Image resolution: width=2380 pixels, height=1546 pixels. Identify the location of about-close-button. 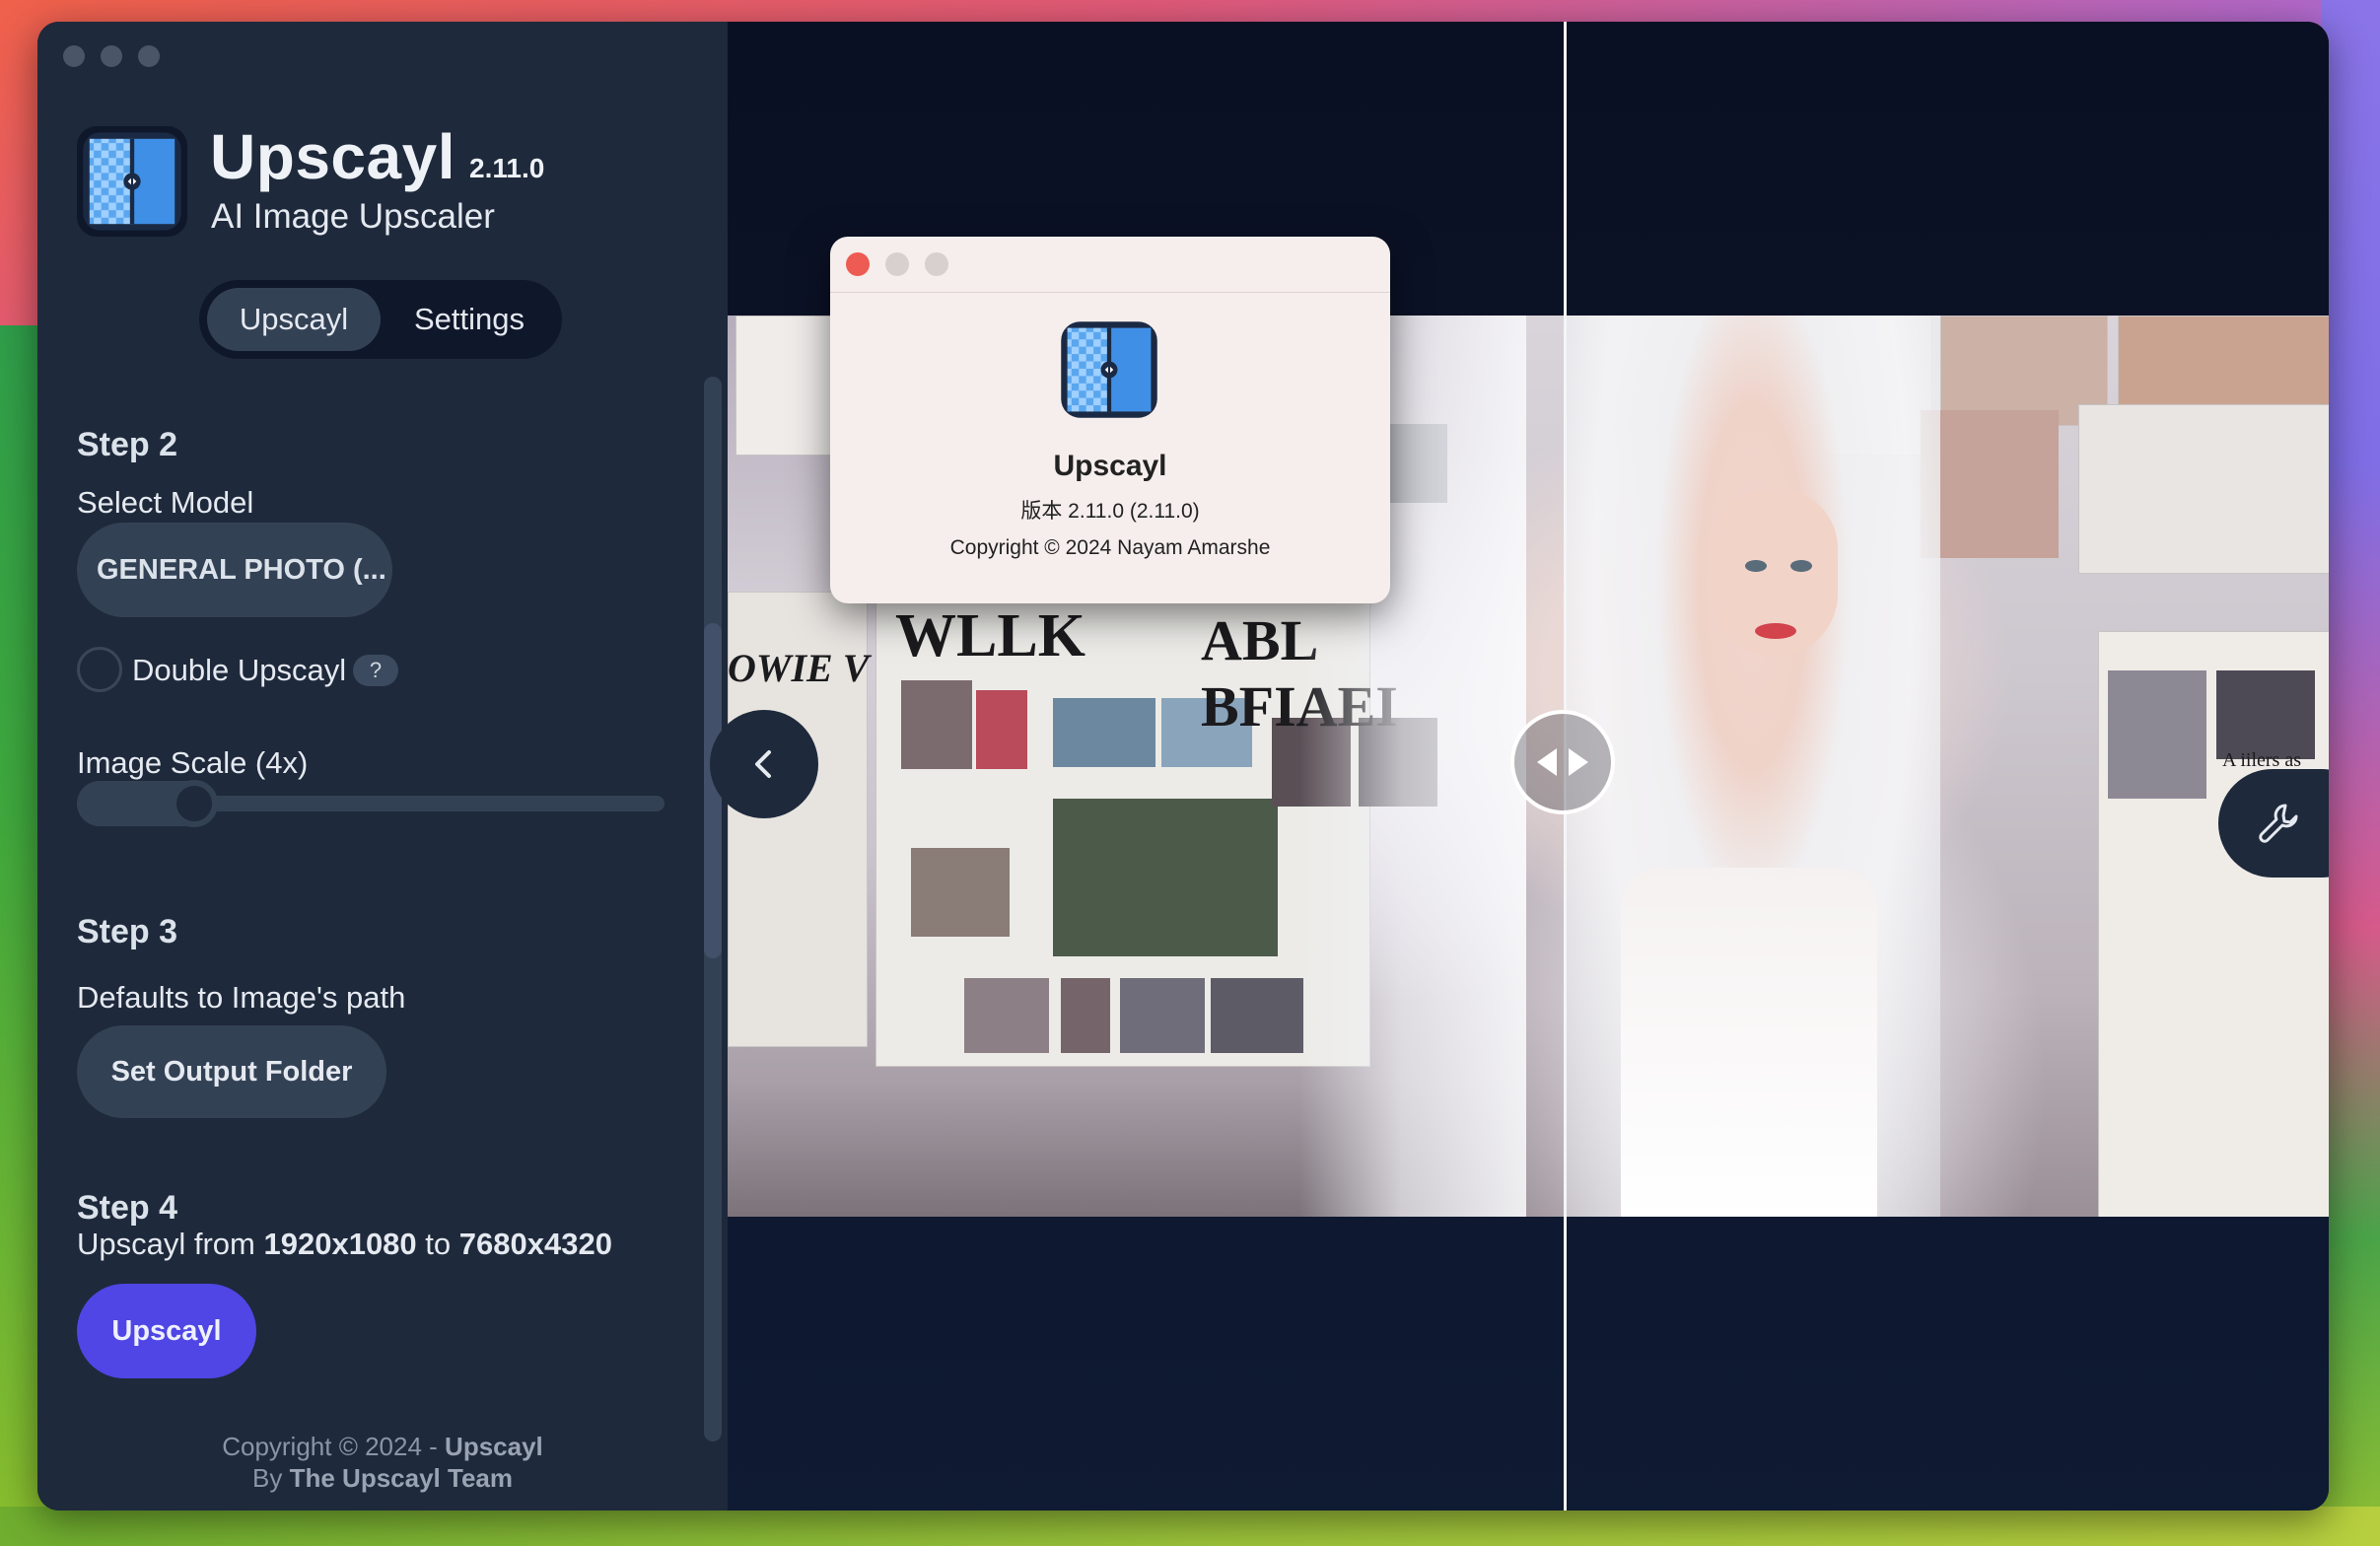
(858, 264).